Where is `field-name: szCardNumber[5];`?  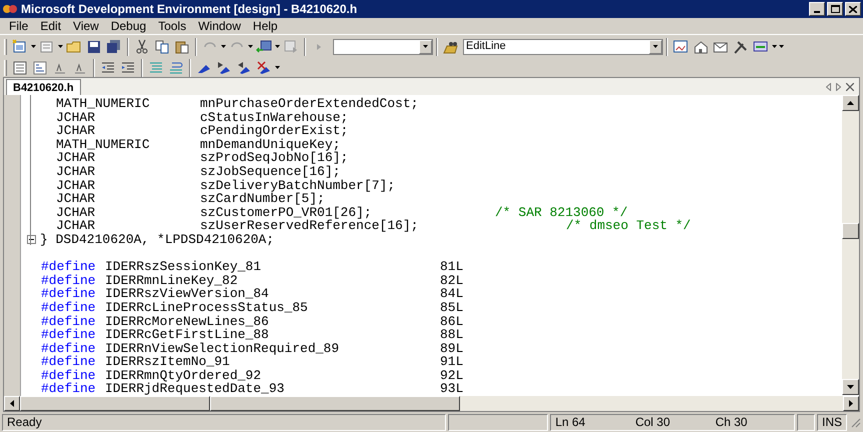 field-name: szCardNumber[5]; is located at coordinates (262, 199).